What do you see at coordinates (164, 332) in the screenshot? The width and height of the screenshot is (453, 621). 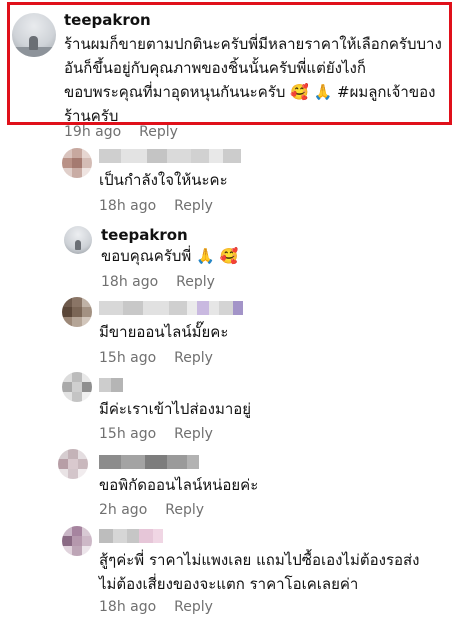 I see `reply-text: มีขายออนไลน์มั๊ยคะ` at bounding box center [164, 332].